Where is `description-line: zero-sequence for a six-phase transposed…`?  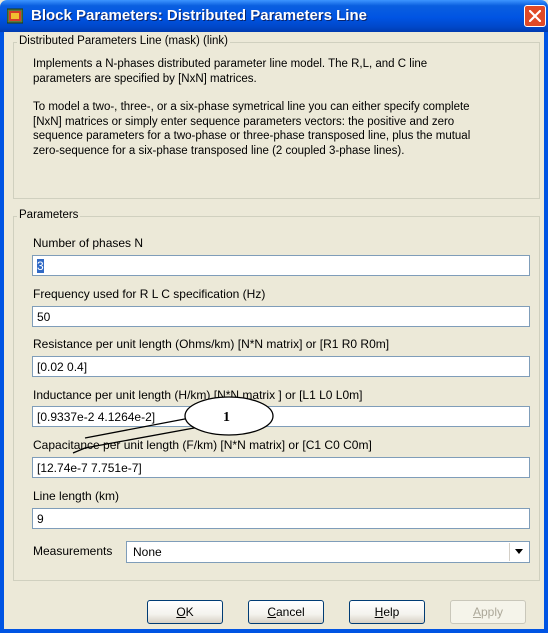
description-line: zero-sequence for a six-phase transposed… is located at coordinates (219, 150).